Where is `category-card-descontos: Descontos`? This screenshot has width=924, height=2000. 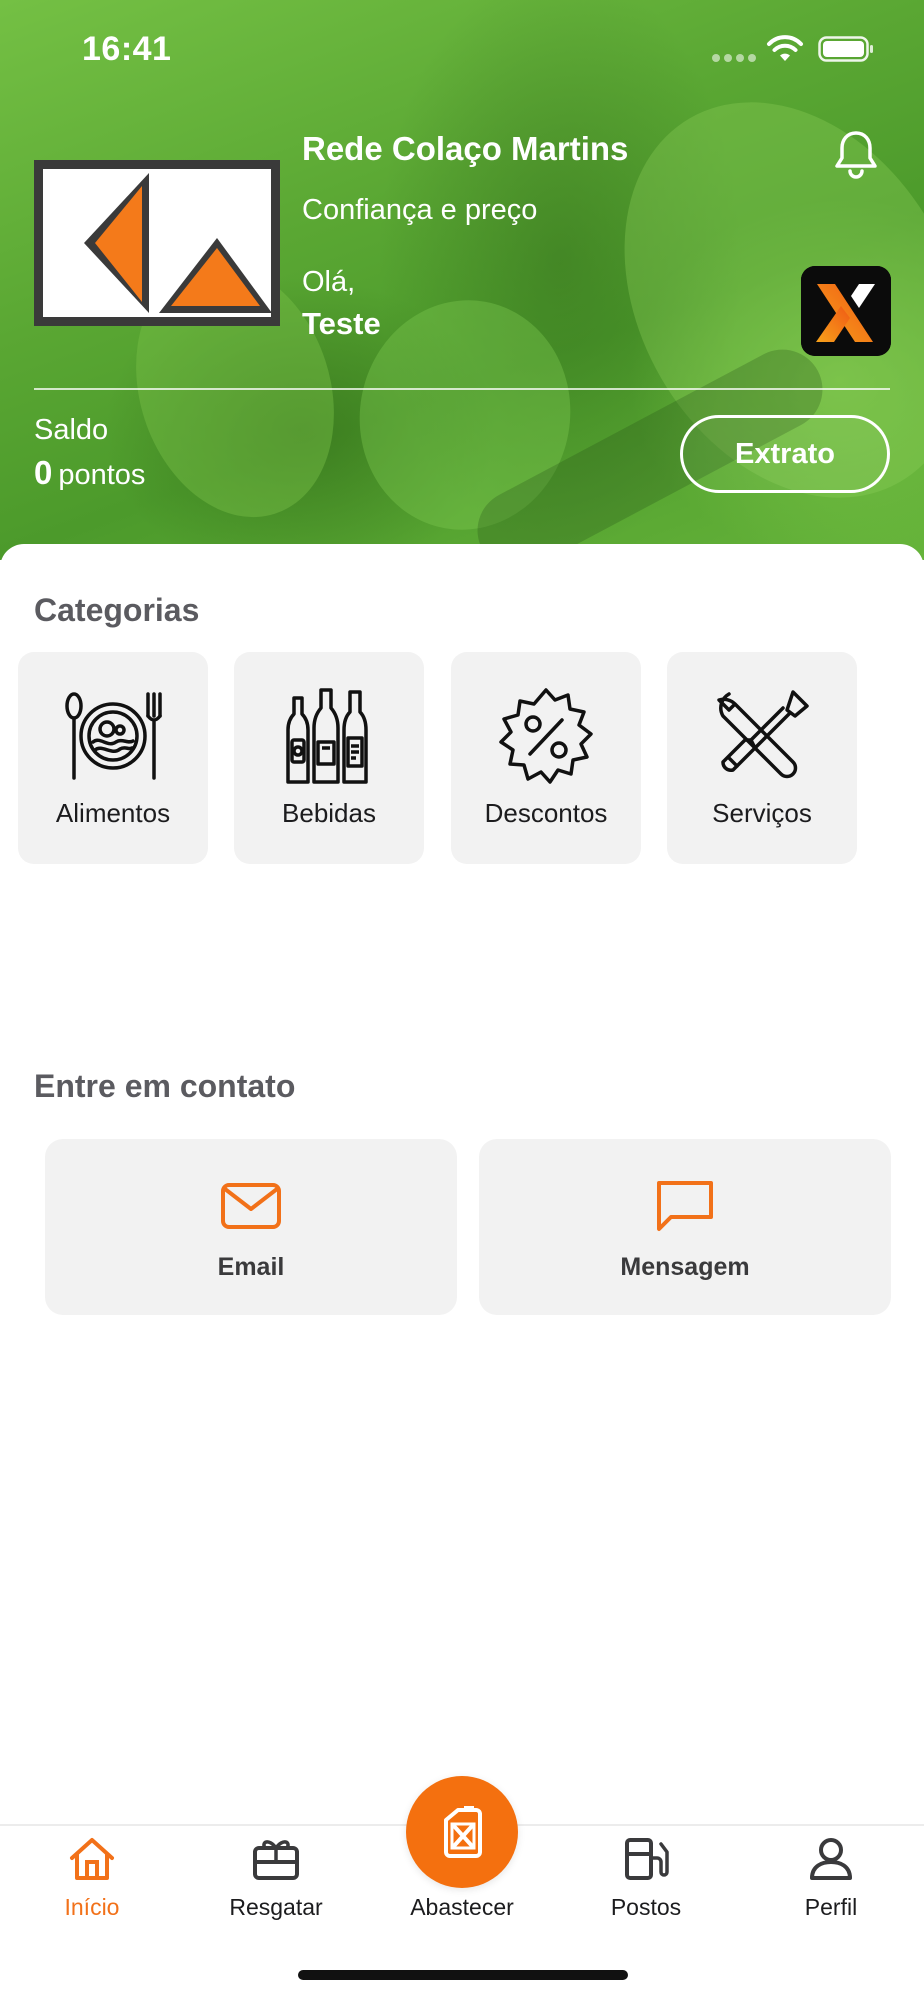 category-card-descontos: Descontos is located at coordinates (546, 758).